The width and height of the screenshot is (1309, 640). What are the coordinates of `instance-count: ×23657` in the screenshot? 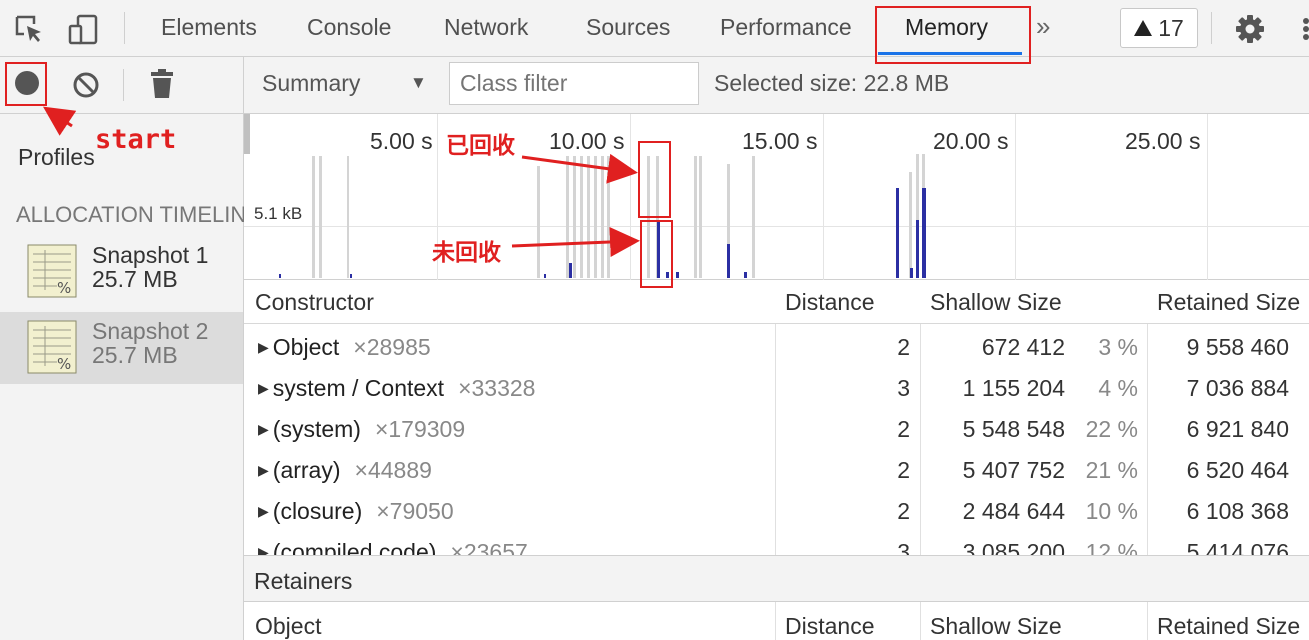 It's located at (489, 547).